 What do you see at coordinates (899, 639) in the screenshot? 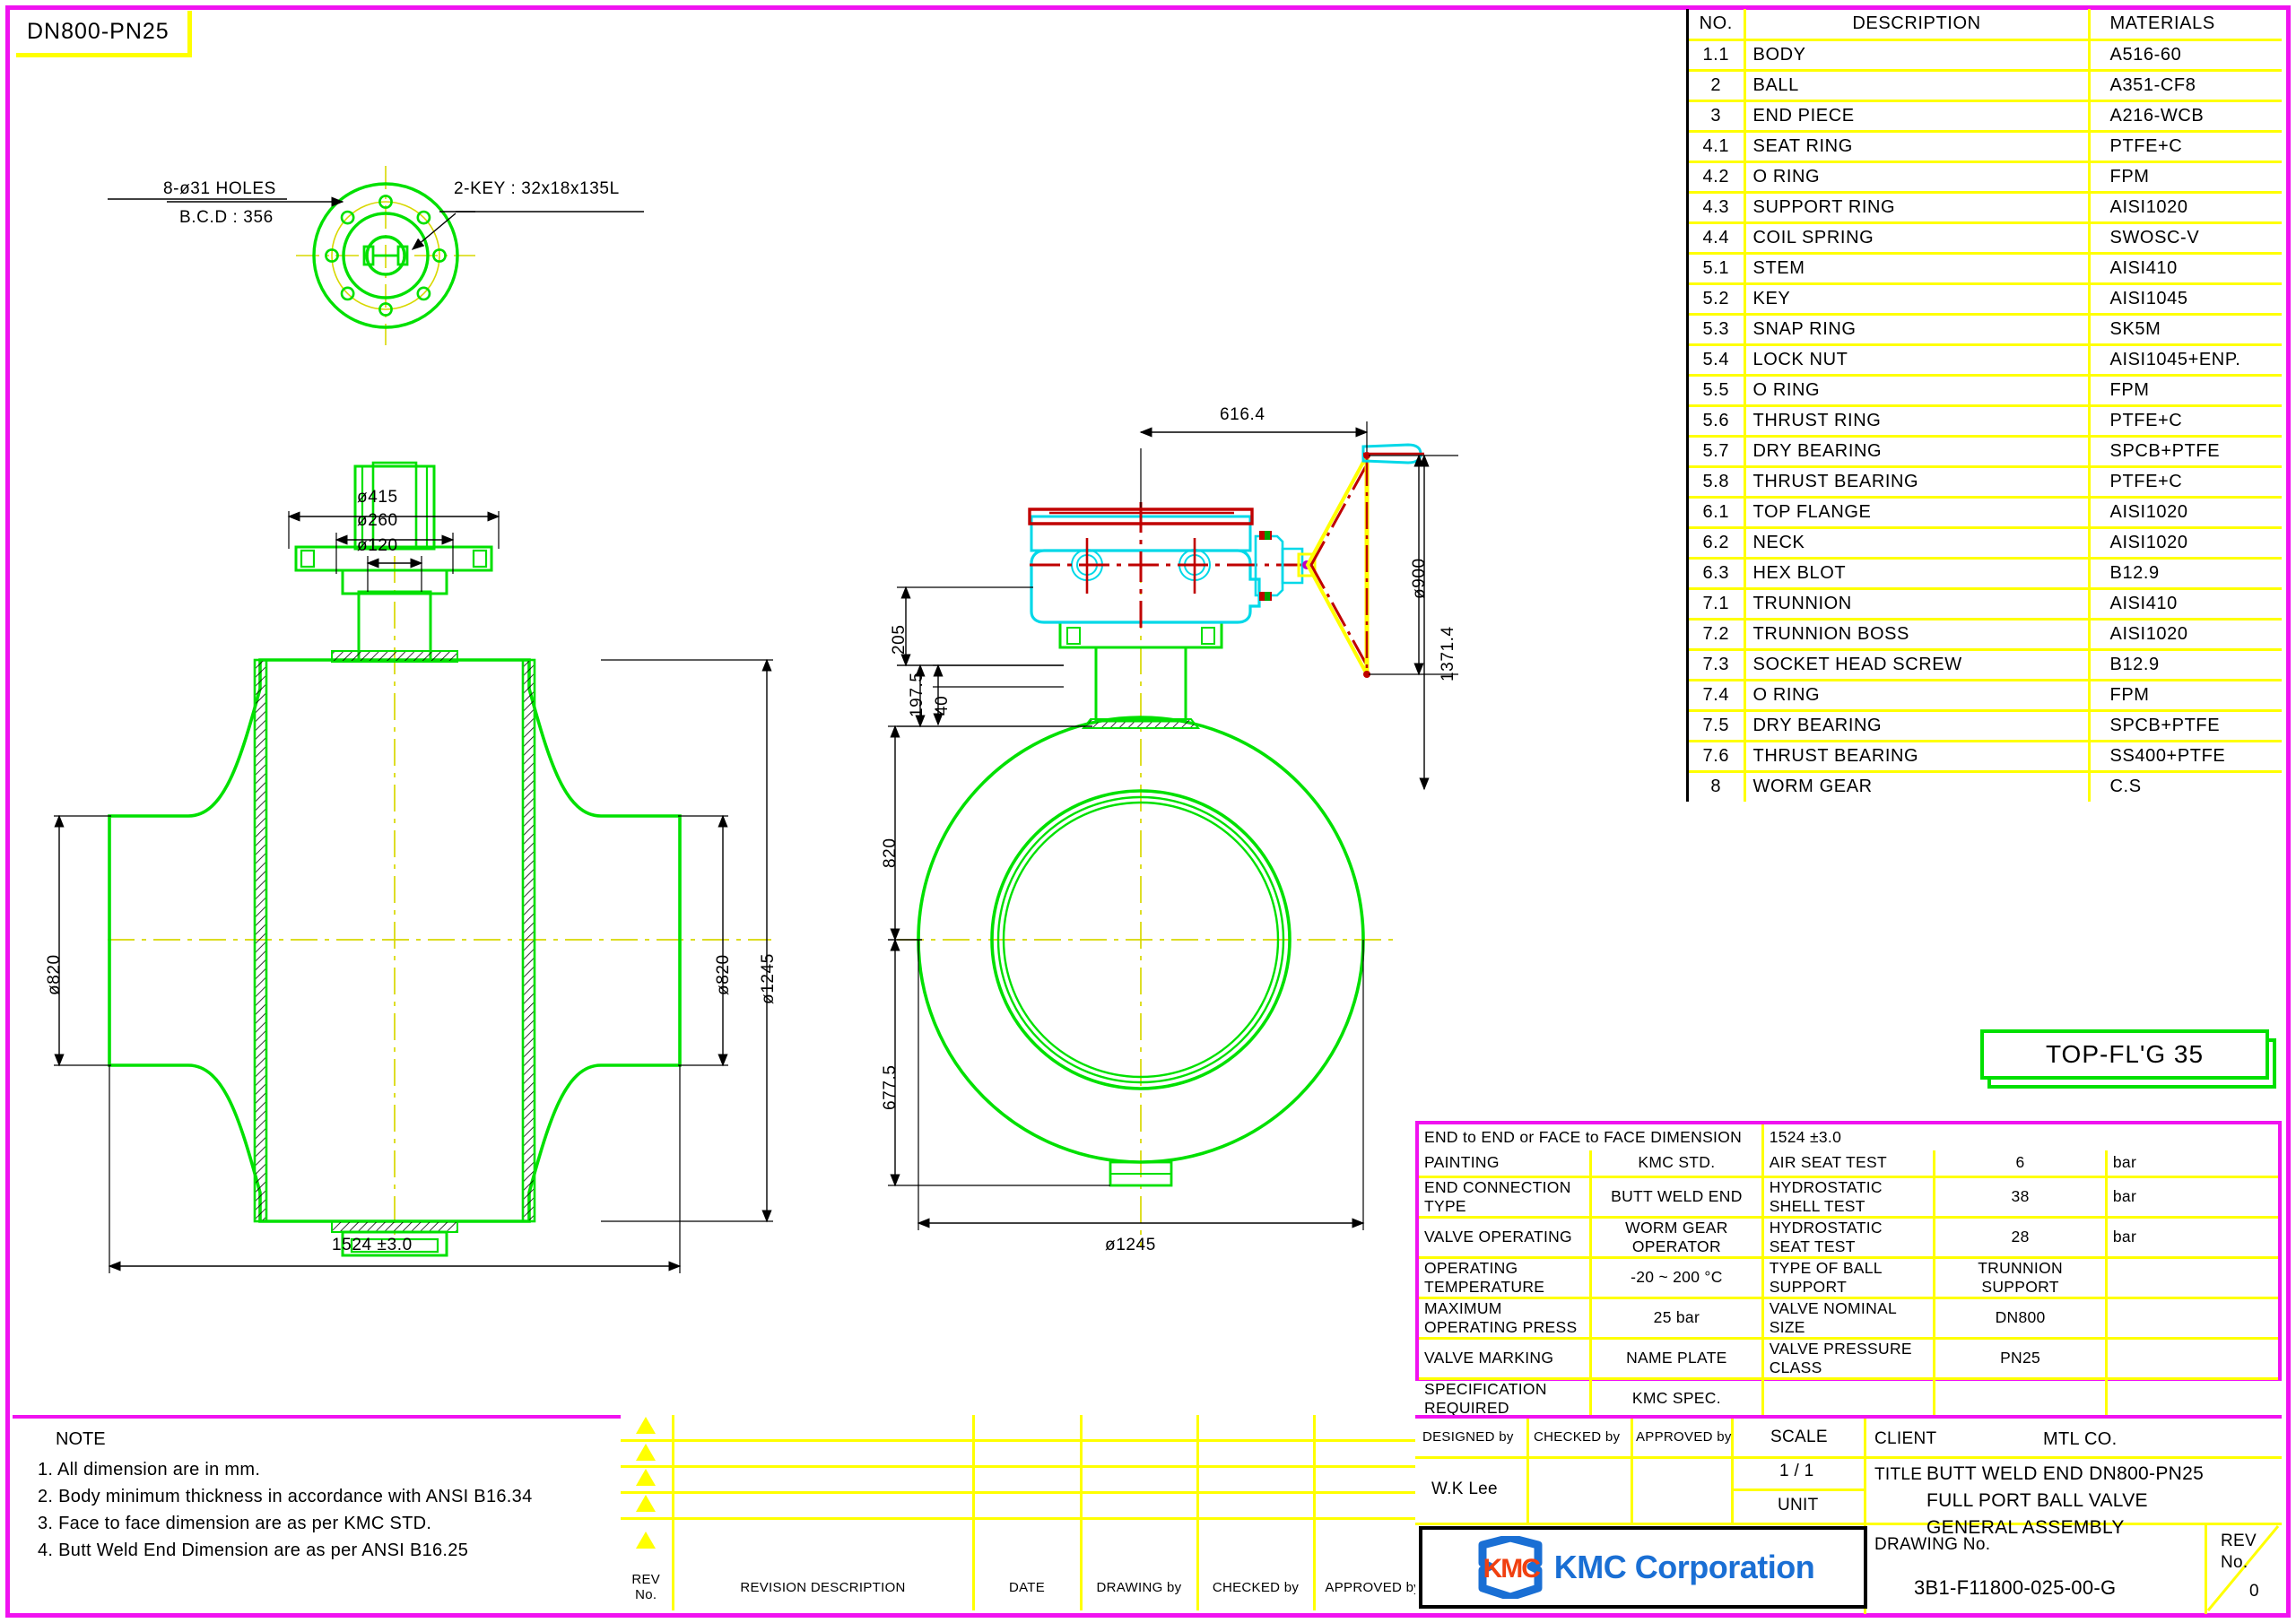
I see `dim-205: 205` at bounding box center [899, 639].